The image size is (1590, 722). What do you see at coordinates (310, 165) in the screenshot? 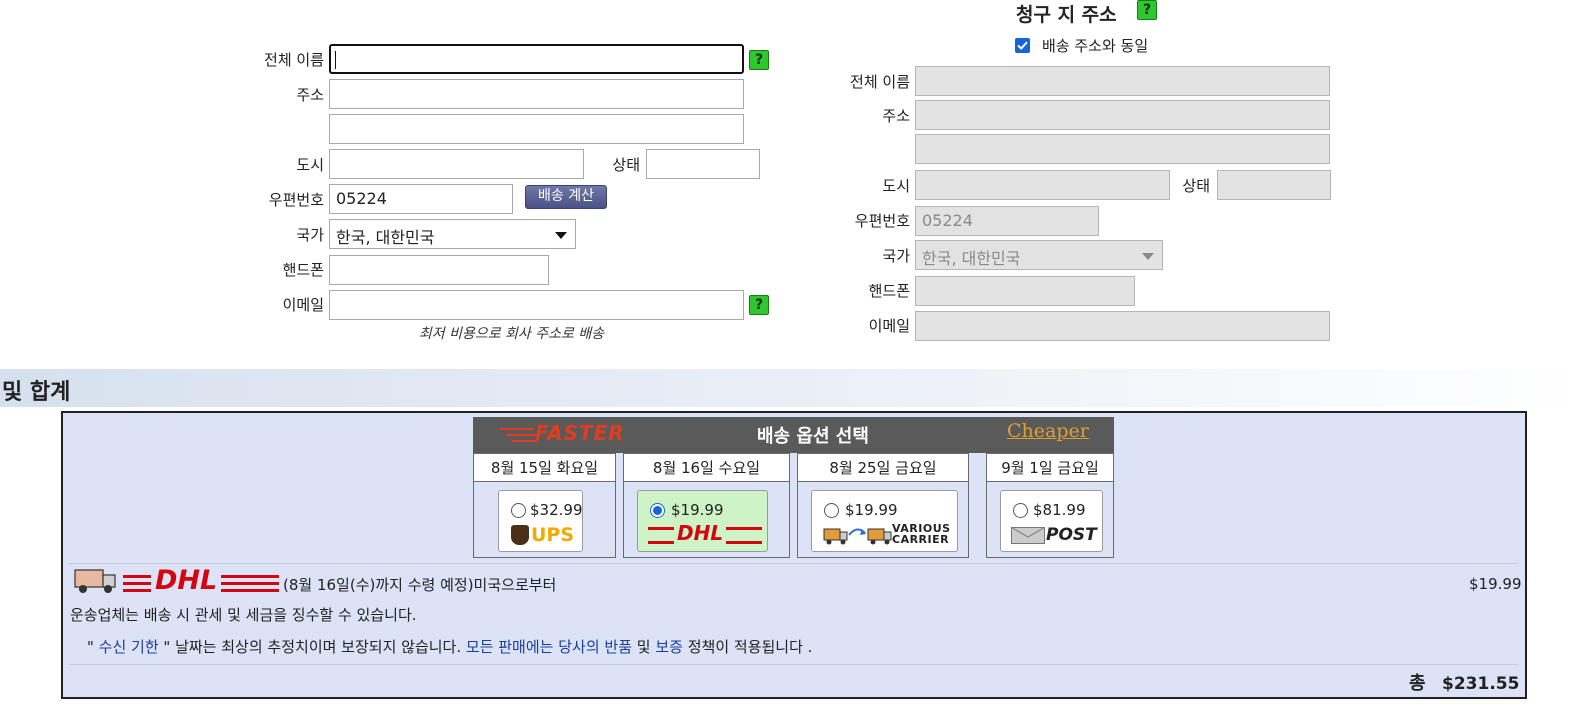
I see `city-label: 도시` at bounding box center [310, 165].